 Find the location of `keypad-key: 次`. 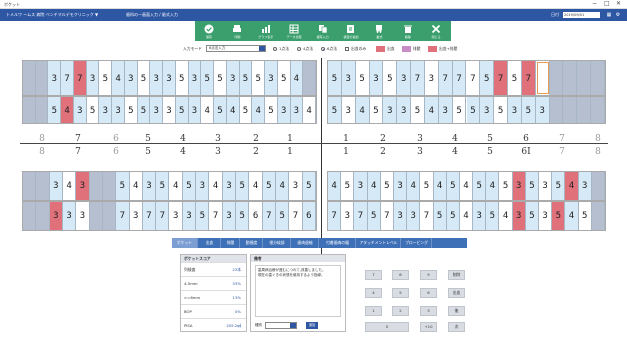

keypad-key: 次 is located at coordinates (456, 327).